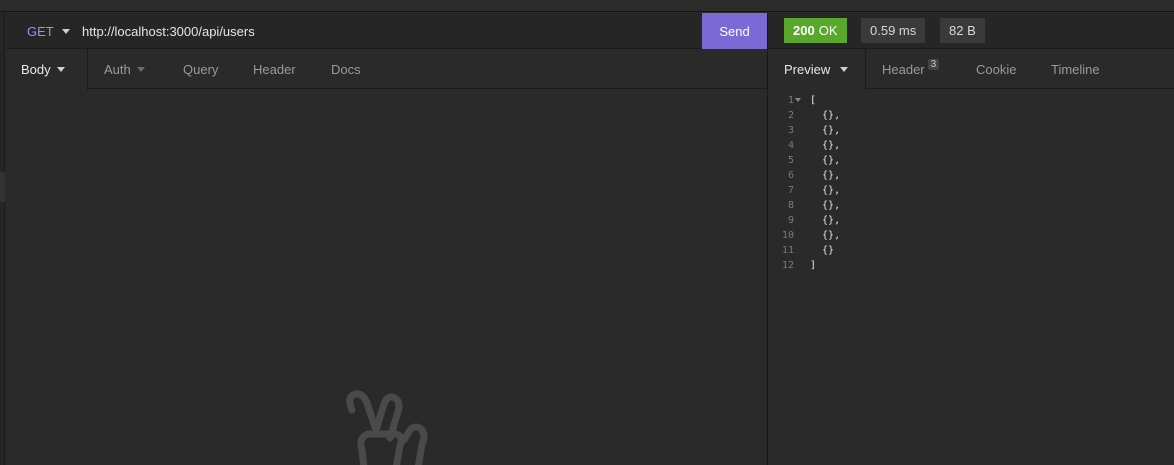 The image size is (1174, 465). What do you see at coordinates (40, 31) in the screenshot?
I see `method-label: GET` at bounding box center [40, 31].